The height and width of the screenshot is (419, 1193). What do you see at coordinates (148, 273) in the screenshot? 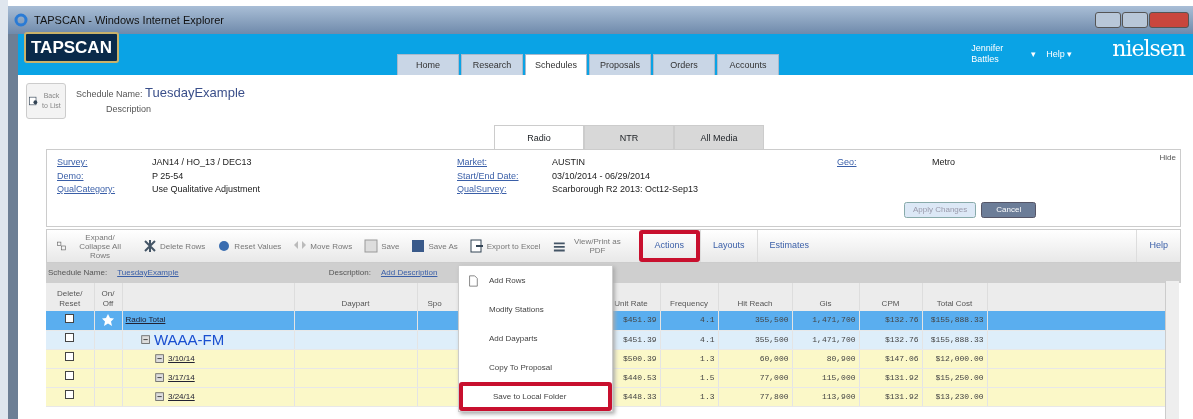
I see `schedule-link: TuesdayExample` at bounding box center [148, 273].